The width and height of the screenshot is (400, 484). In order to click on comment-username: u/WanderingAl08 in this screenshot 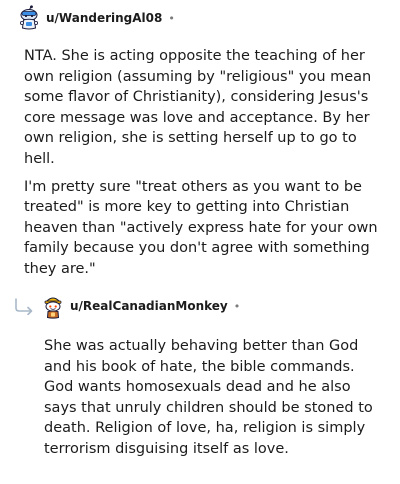, I will do `click(104, 18)`.